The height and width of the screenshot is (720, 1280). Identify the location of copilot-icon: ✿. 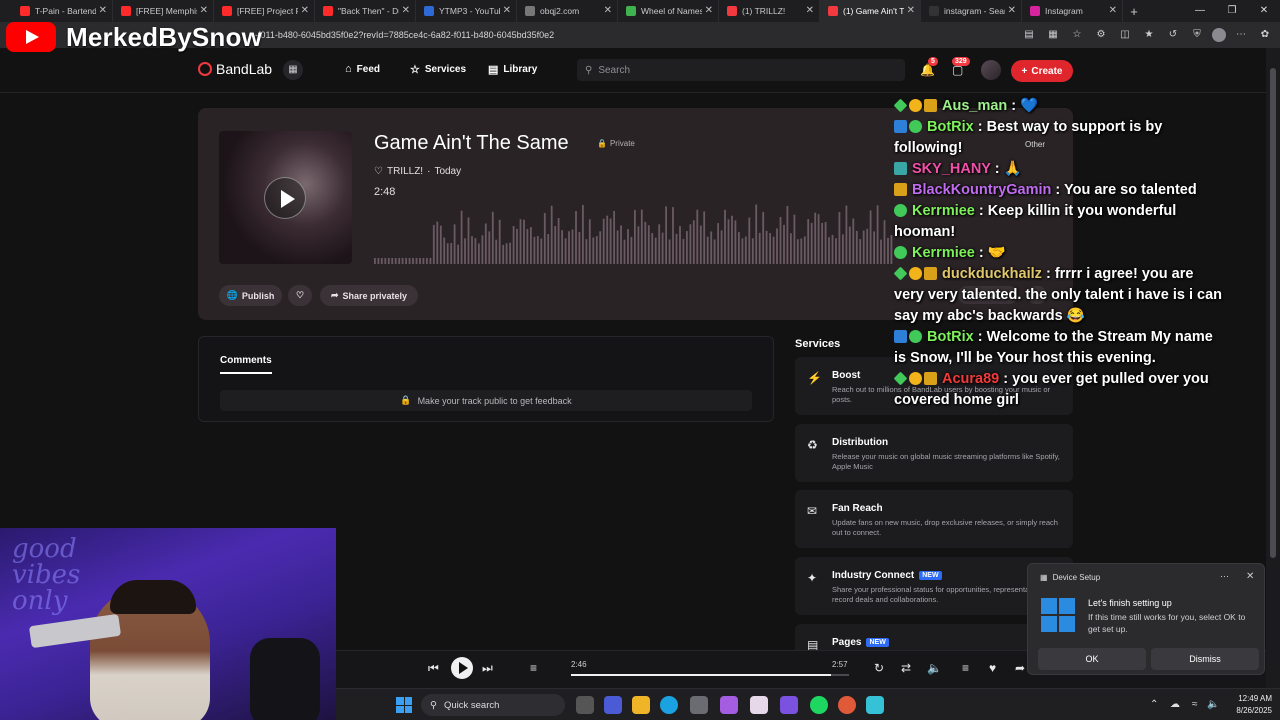
(1265, 35).